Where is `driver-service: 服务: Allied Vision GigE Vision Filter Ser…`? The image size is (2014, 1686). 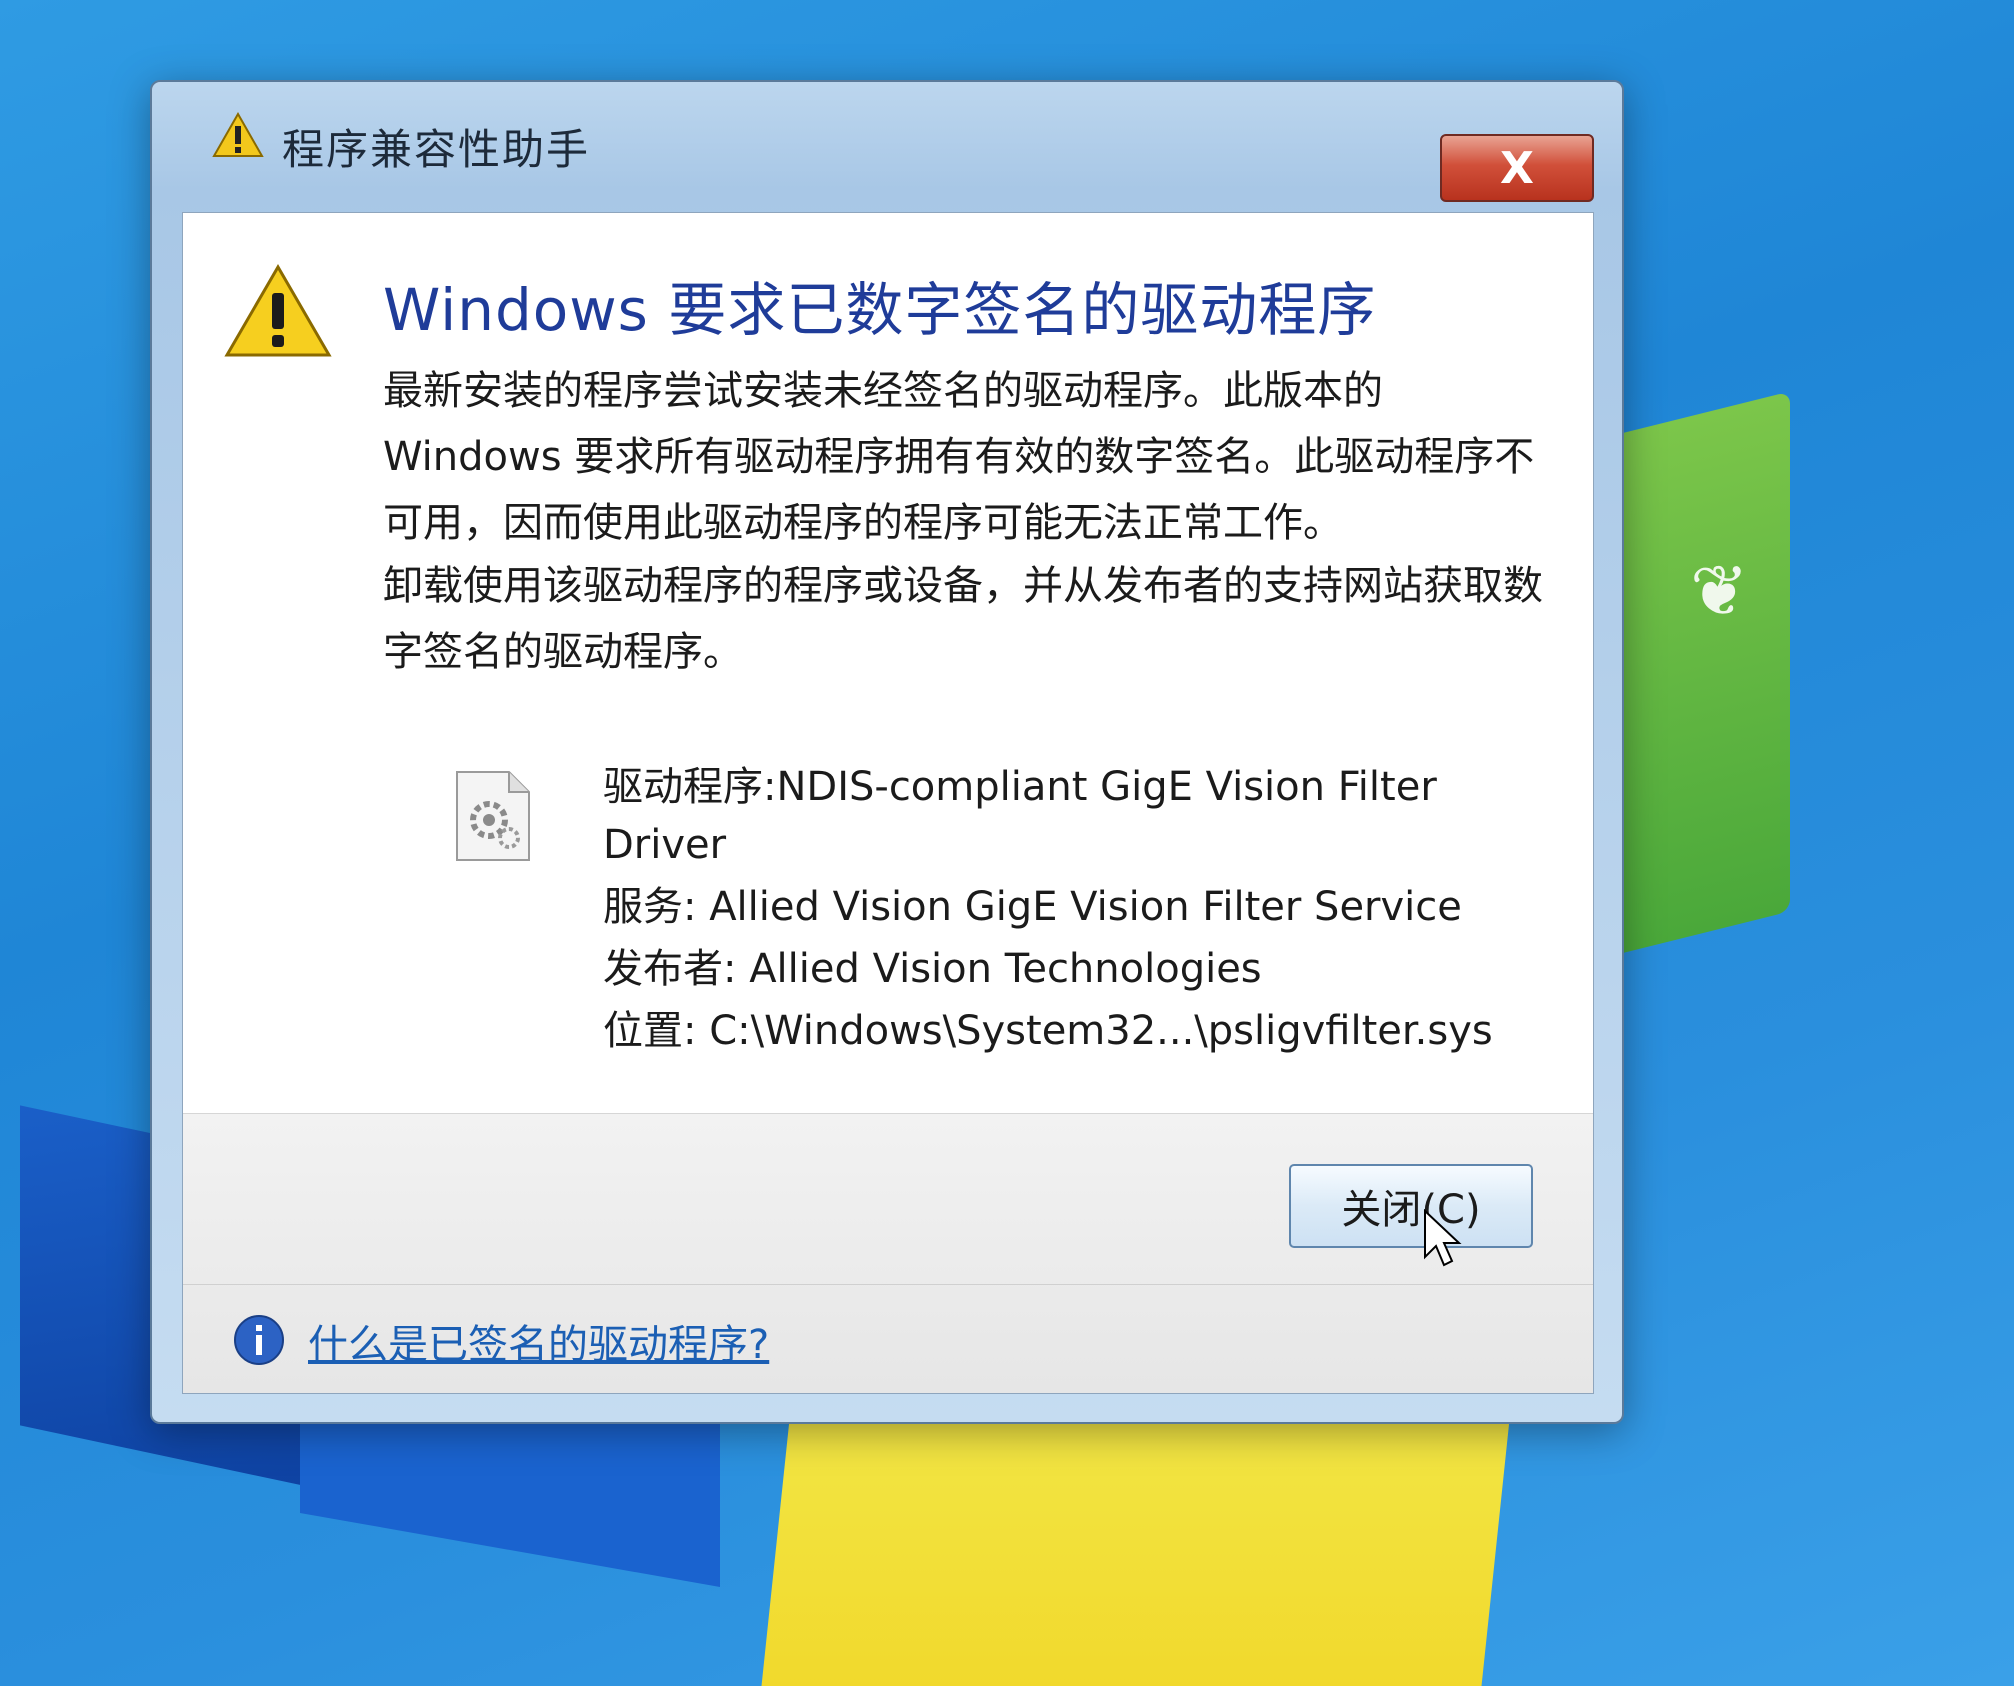 driver-service: 服务: Allied Vision GigE Vision Filter Ser… is located at coordinates (1032, 907).